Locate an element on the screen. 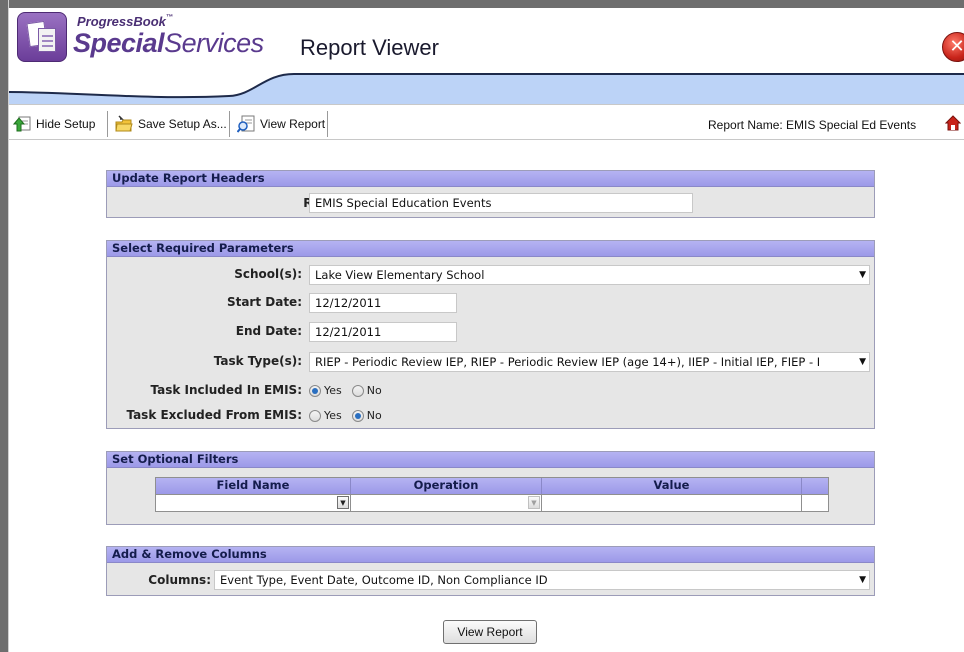 This screenshot has height=652, width=964. folder-save-icon is located at coordinates (124, 124).